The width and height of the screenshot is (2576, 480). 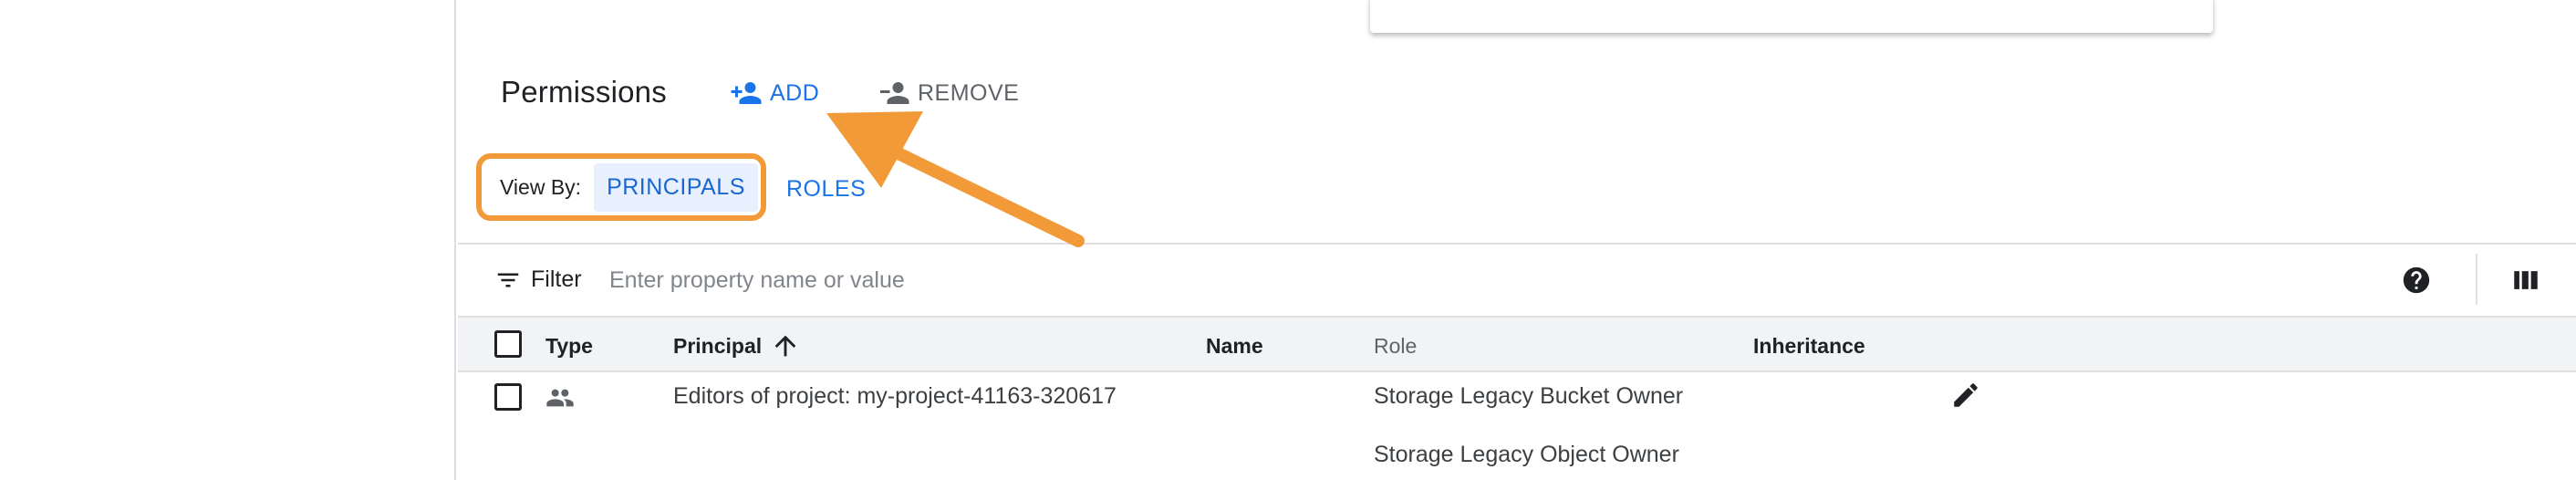 What do you see at coordinates (746, 93) in the screenshot?
I see `person-add-icon` at bounding box center [746, 93].